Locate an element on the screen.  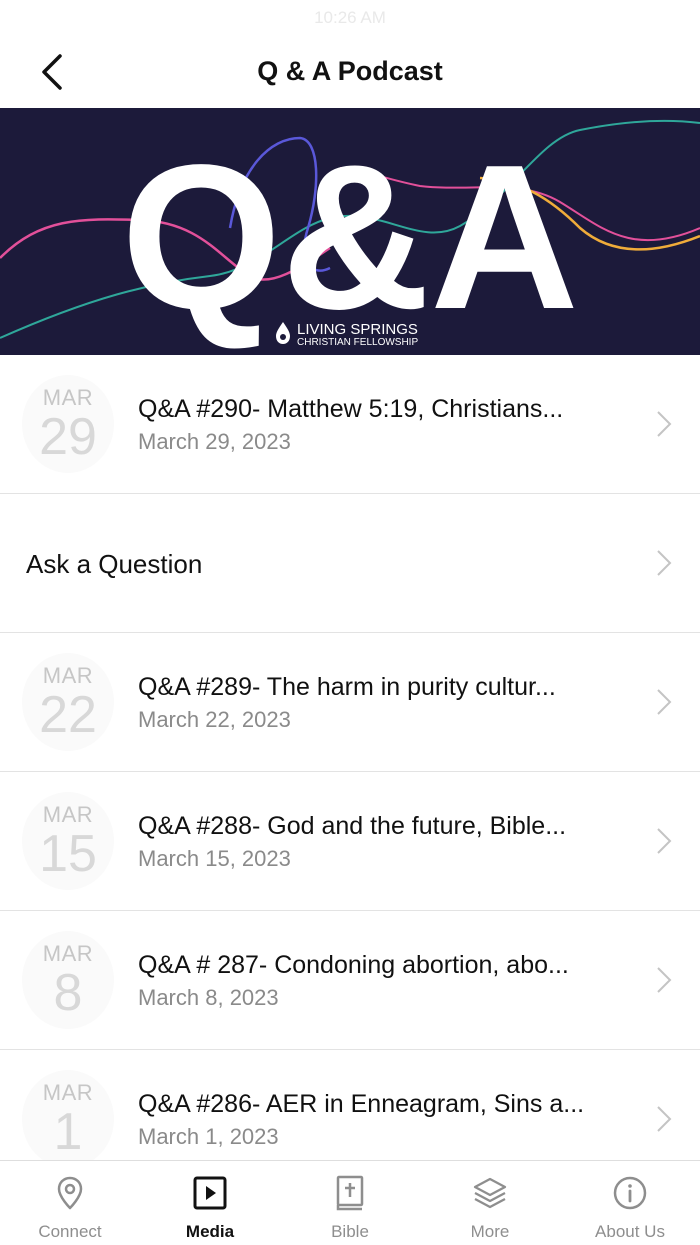
date-badge: MAR 15 is located at coordinates (68, 841).